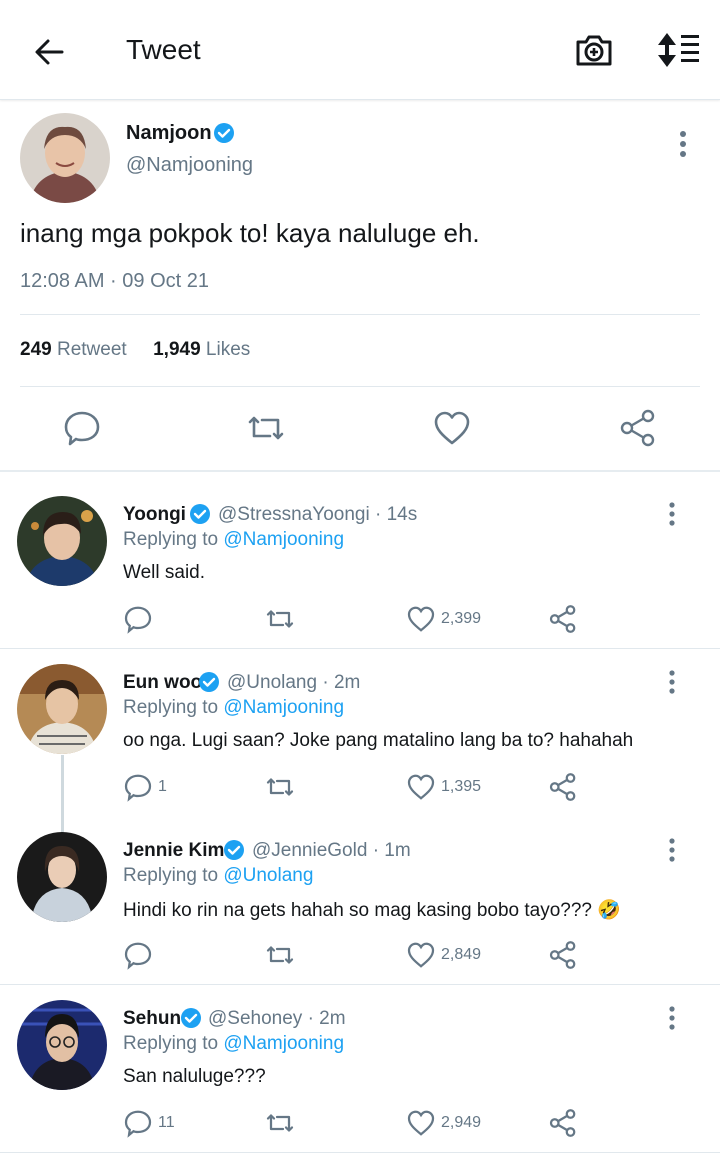  I want to click on camera-plus-icon, so click(594, 50).